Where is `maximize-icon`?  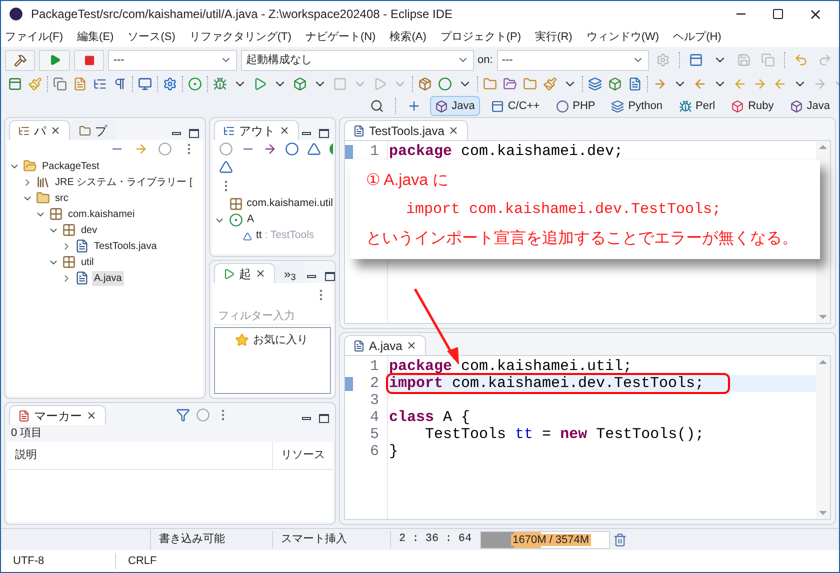
maximize-icon is located at coordinates (778, 14).